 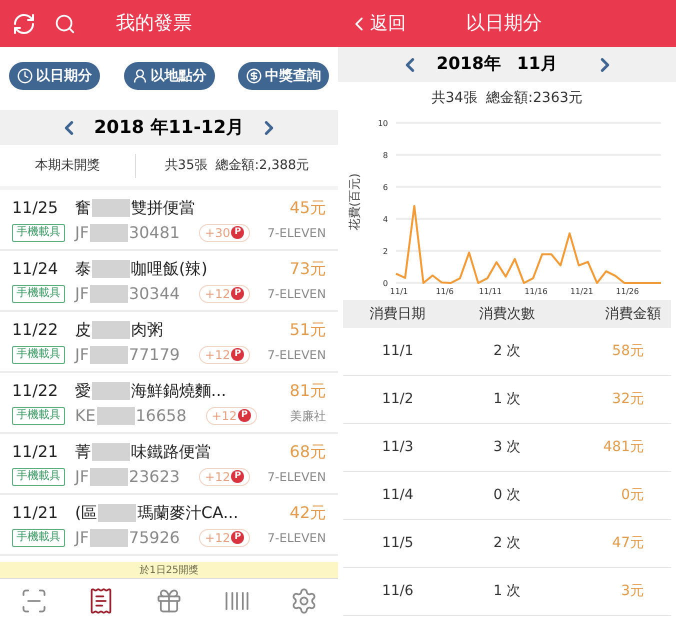 I want to click on x-tick-label: 11/26, so click(x=627, y=291).